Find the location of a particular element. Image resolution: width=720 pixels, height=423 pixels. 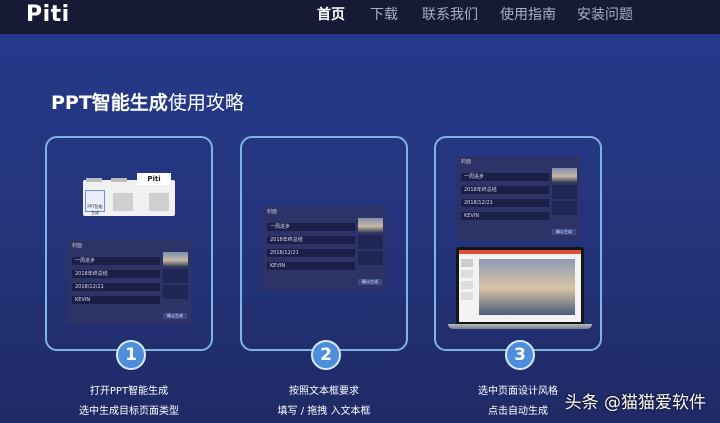

nav-install-issues: 安装问题 is located at coordinates (605, 14).